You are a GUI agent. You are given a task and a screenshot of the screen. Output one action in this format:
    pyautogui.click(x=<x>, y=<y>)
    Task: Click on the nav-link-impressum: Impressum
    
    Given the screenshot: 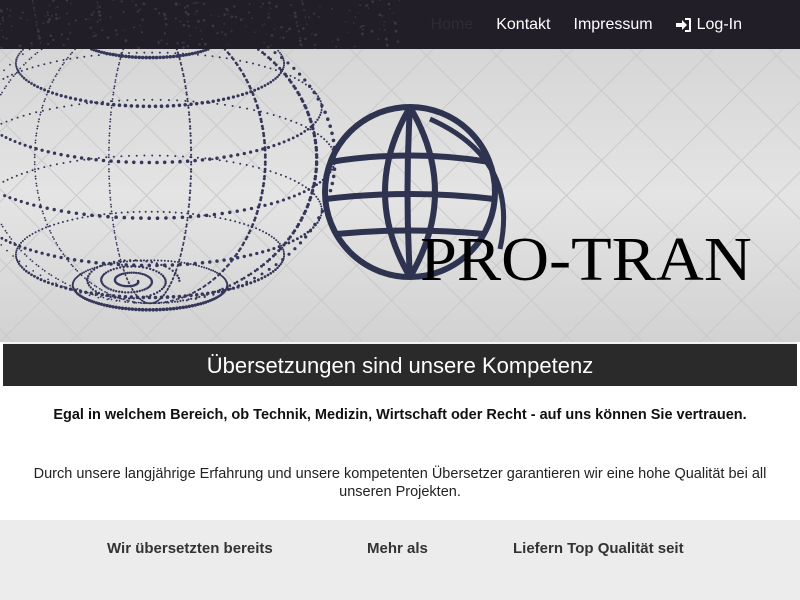 What is the action you would take?
    pyautogui.click(x=613, y=25)
    